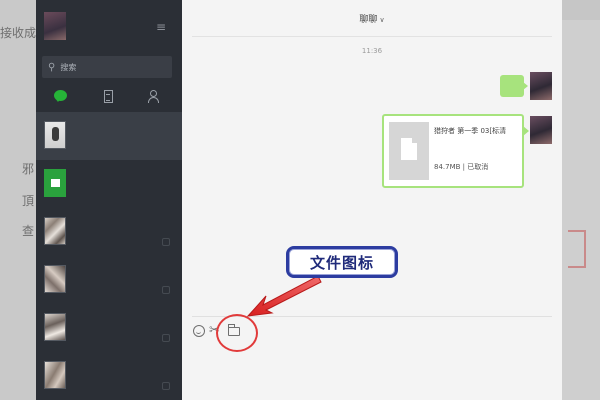 This screenshot has width=600, height=400. Describe the element at coordinates (409, 151) in the screenshot. I see `document-icon` at that location.